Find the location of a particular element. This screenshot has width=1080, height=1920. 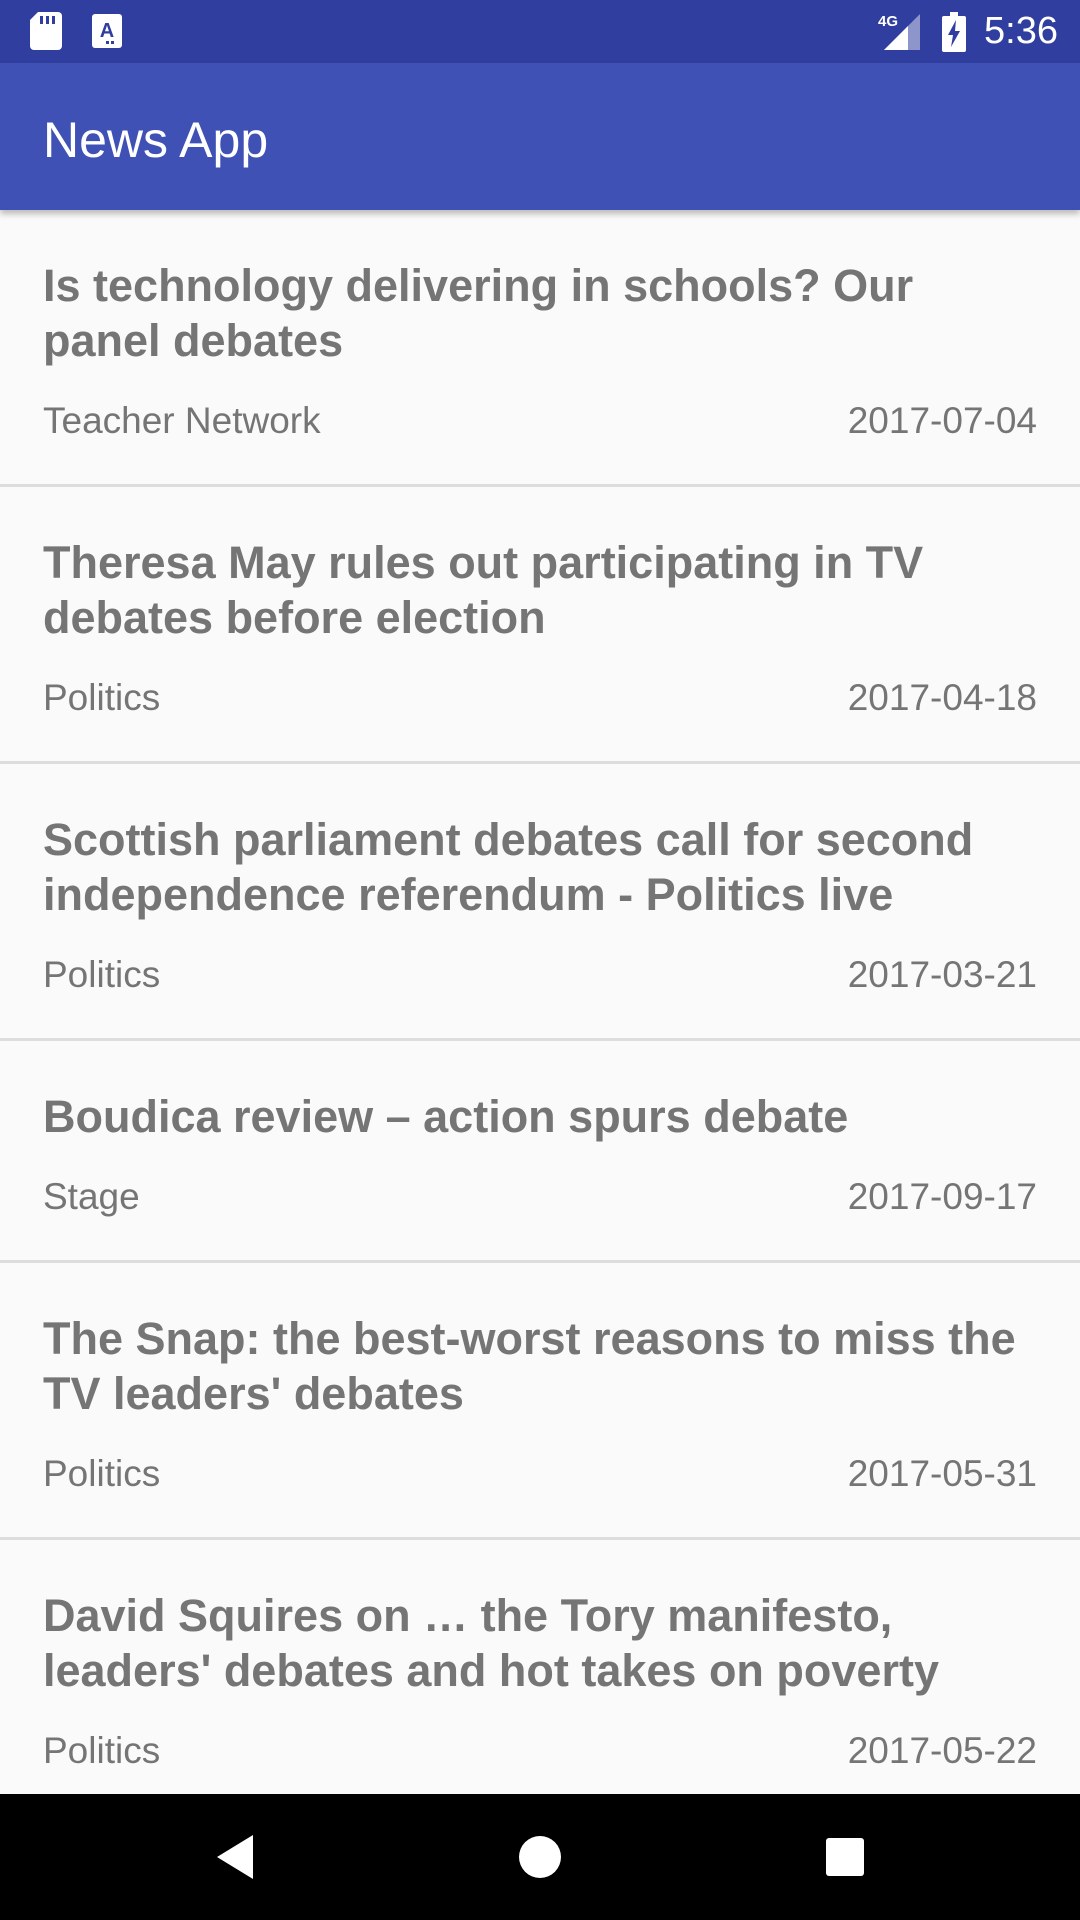

svg-text: A is located at coordinates (107, 31).